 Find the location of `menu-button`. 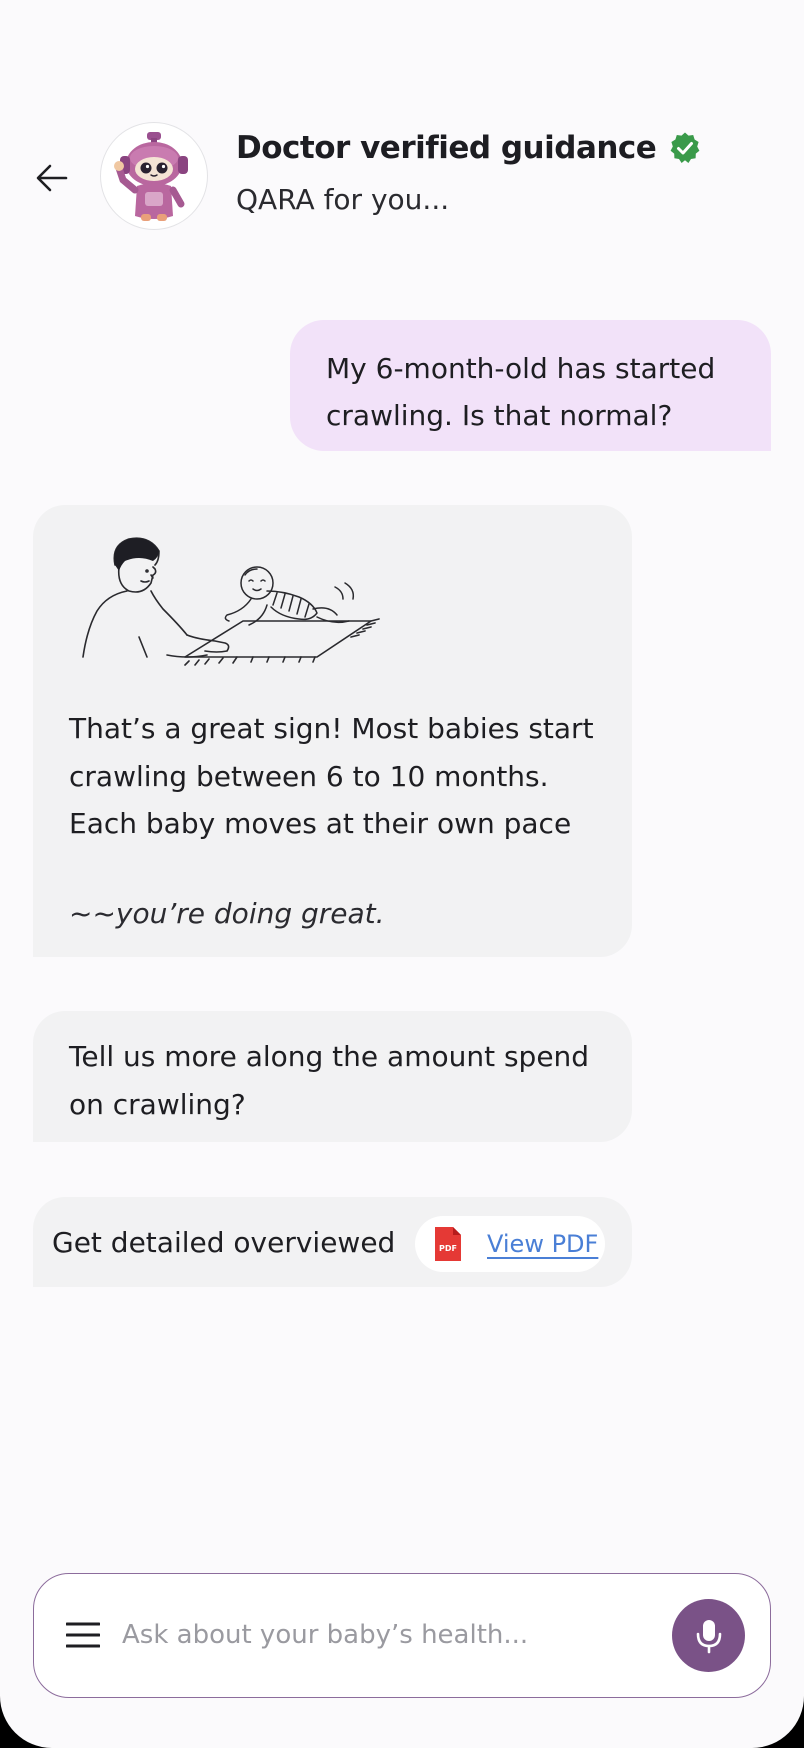

menu-button is located at coordinates (83, 1635).